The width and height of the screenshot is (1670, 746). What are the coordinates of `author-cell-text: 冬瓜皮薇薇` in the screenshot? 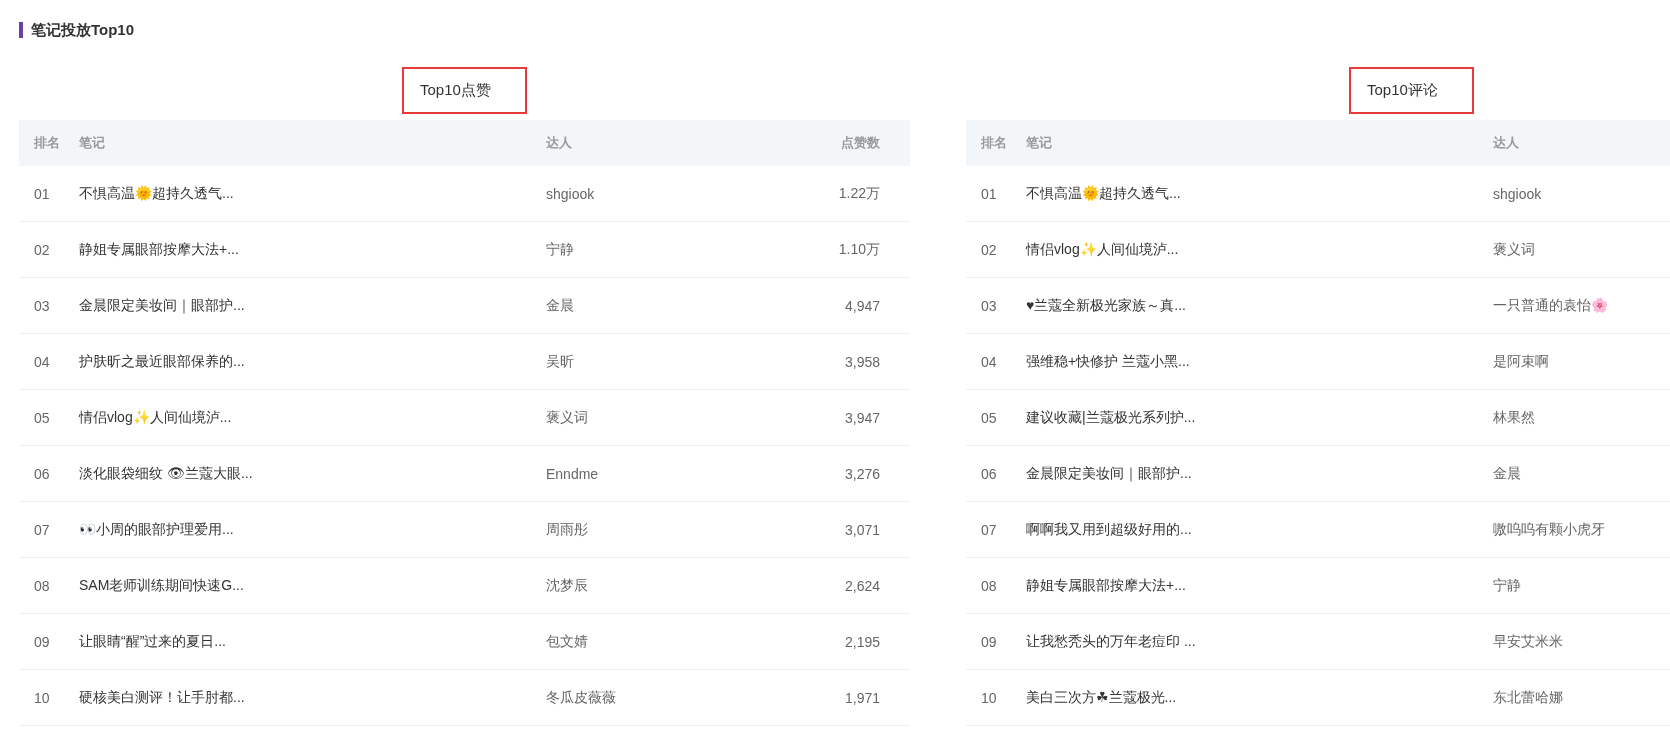 It's located at (581, 697).